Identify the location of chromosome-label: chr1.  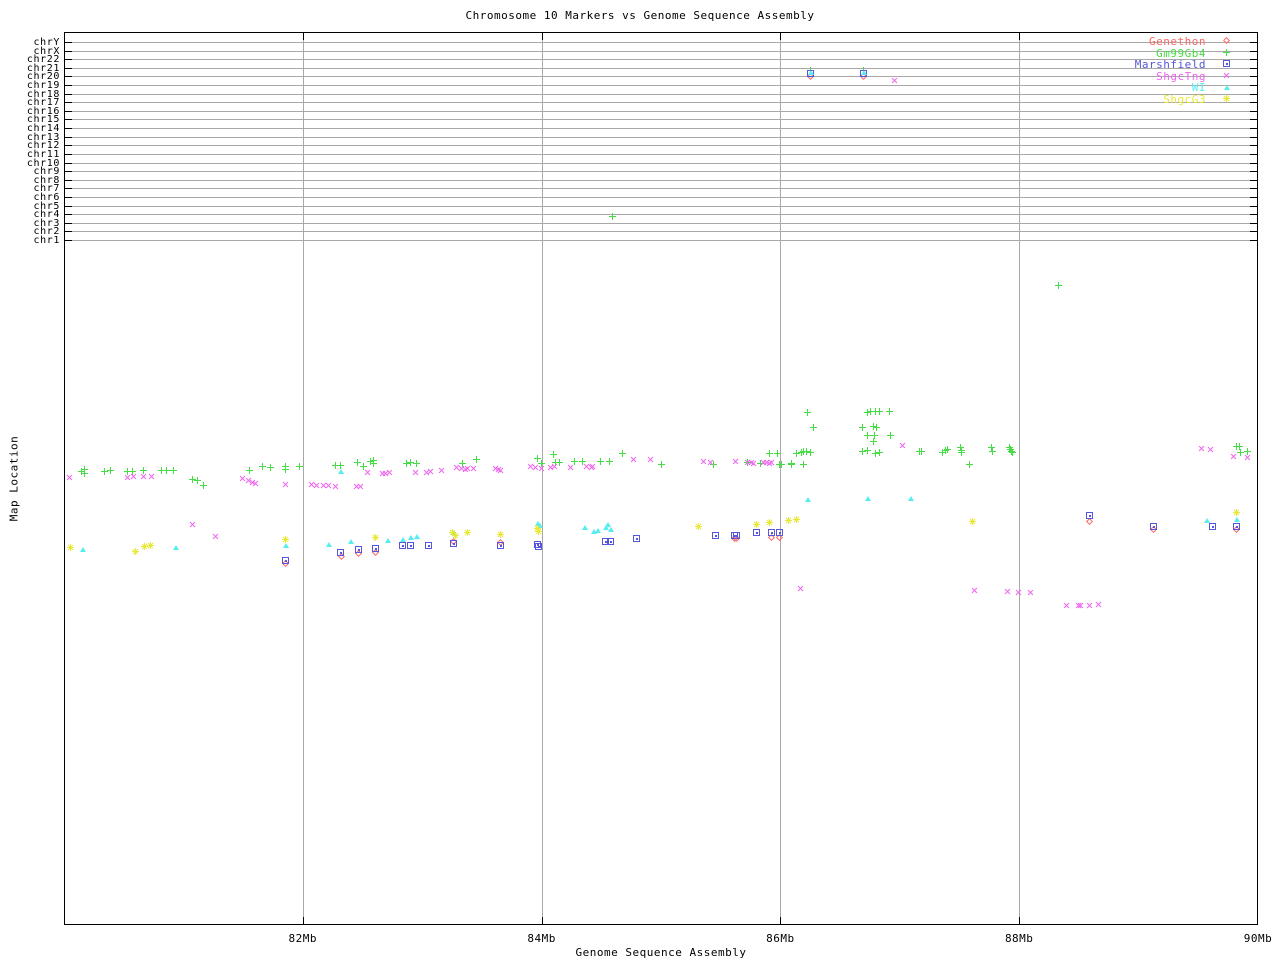
(46, 241).